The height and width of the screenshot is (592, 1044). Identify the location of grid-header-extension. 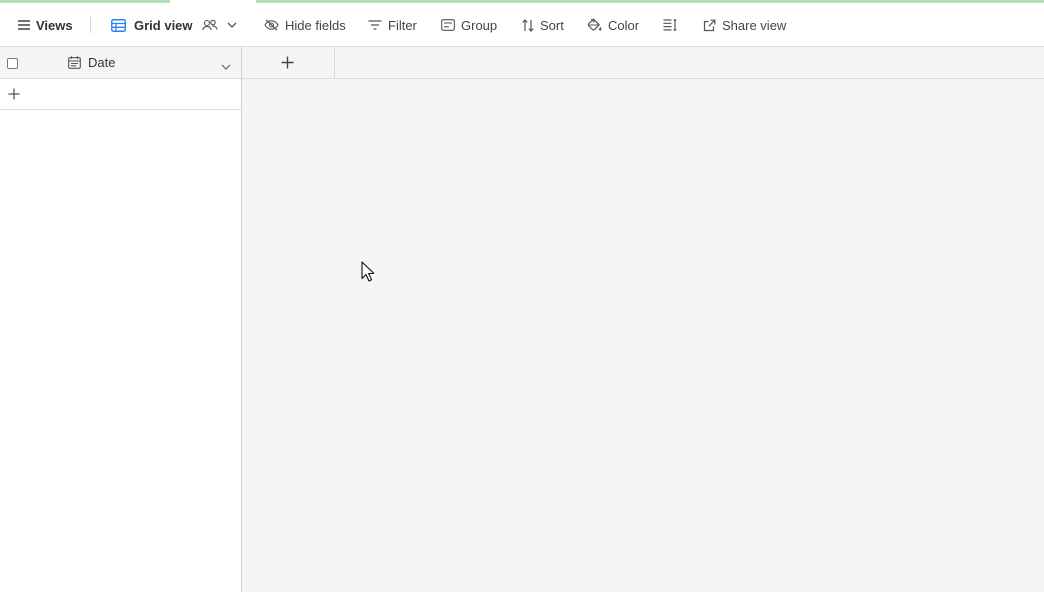
(643, 63).